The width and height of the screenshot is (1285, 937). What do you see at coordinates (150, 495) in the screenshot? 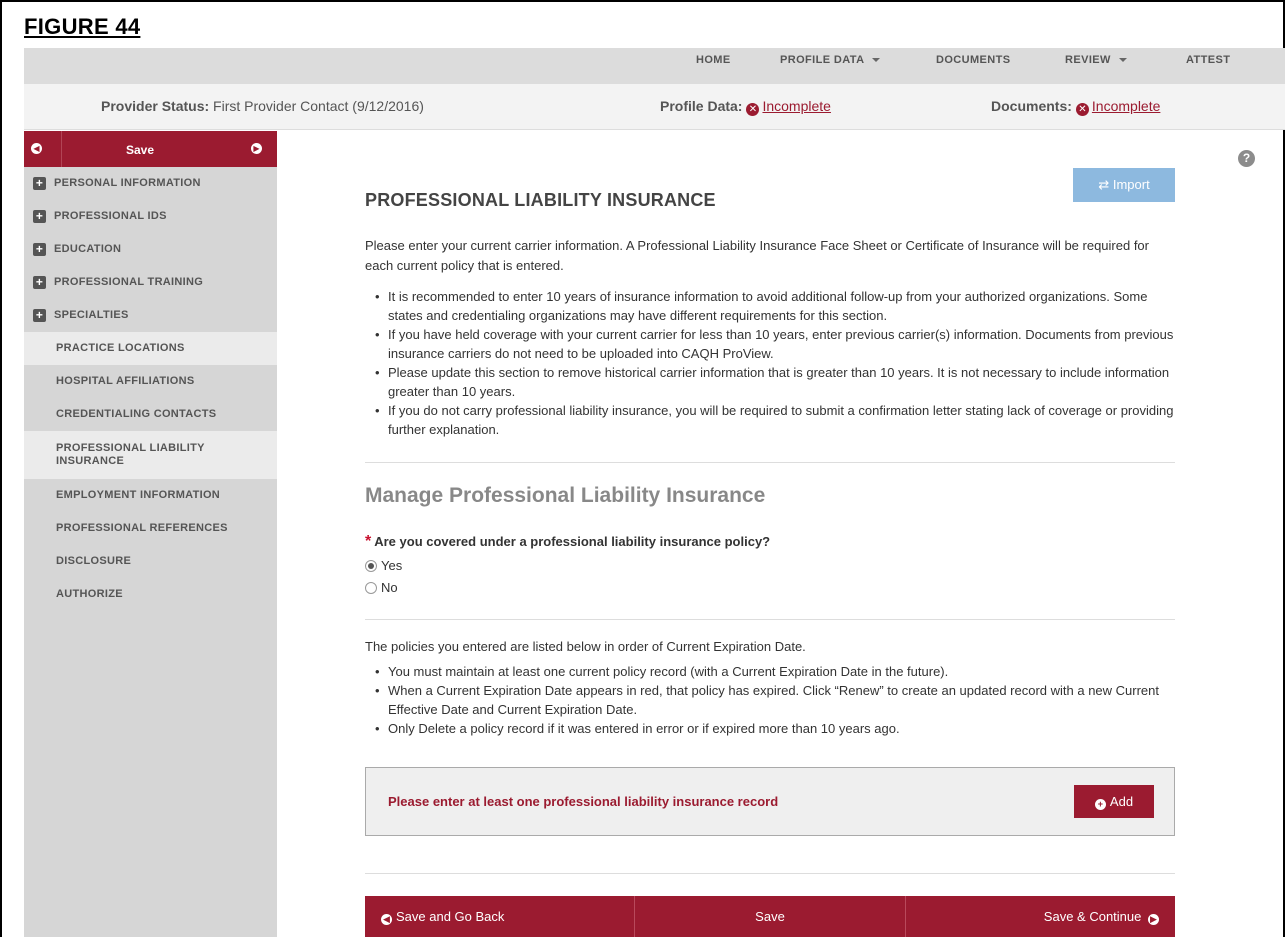
I see `sidebar-item-employment-information: EMPLOYMENT INFORMATION` at bounding box center [150, 495].